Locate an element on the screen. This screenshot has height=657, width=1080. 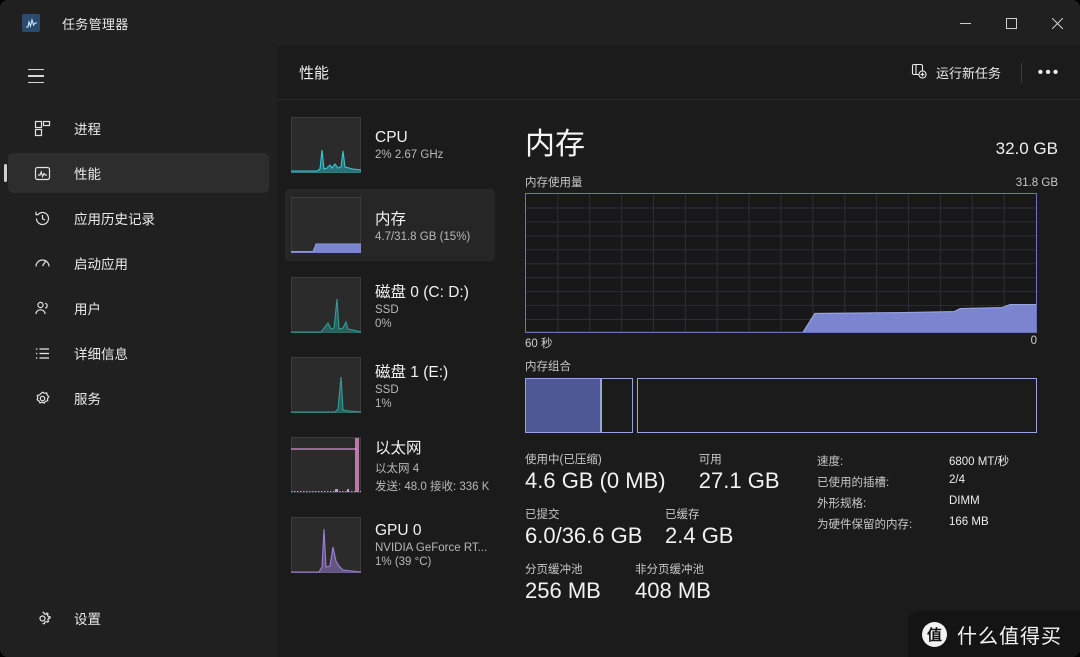
minimize-button is located at coordinates (965, 23).